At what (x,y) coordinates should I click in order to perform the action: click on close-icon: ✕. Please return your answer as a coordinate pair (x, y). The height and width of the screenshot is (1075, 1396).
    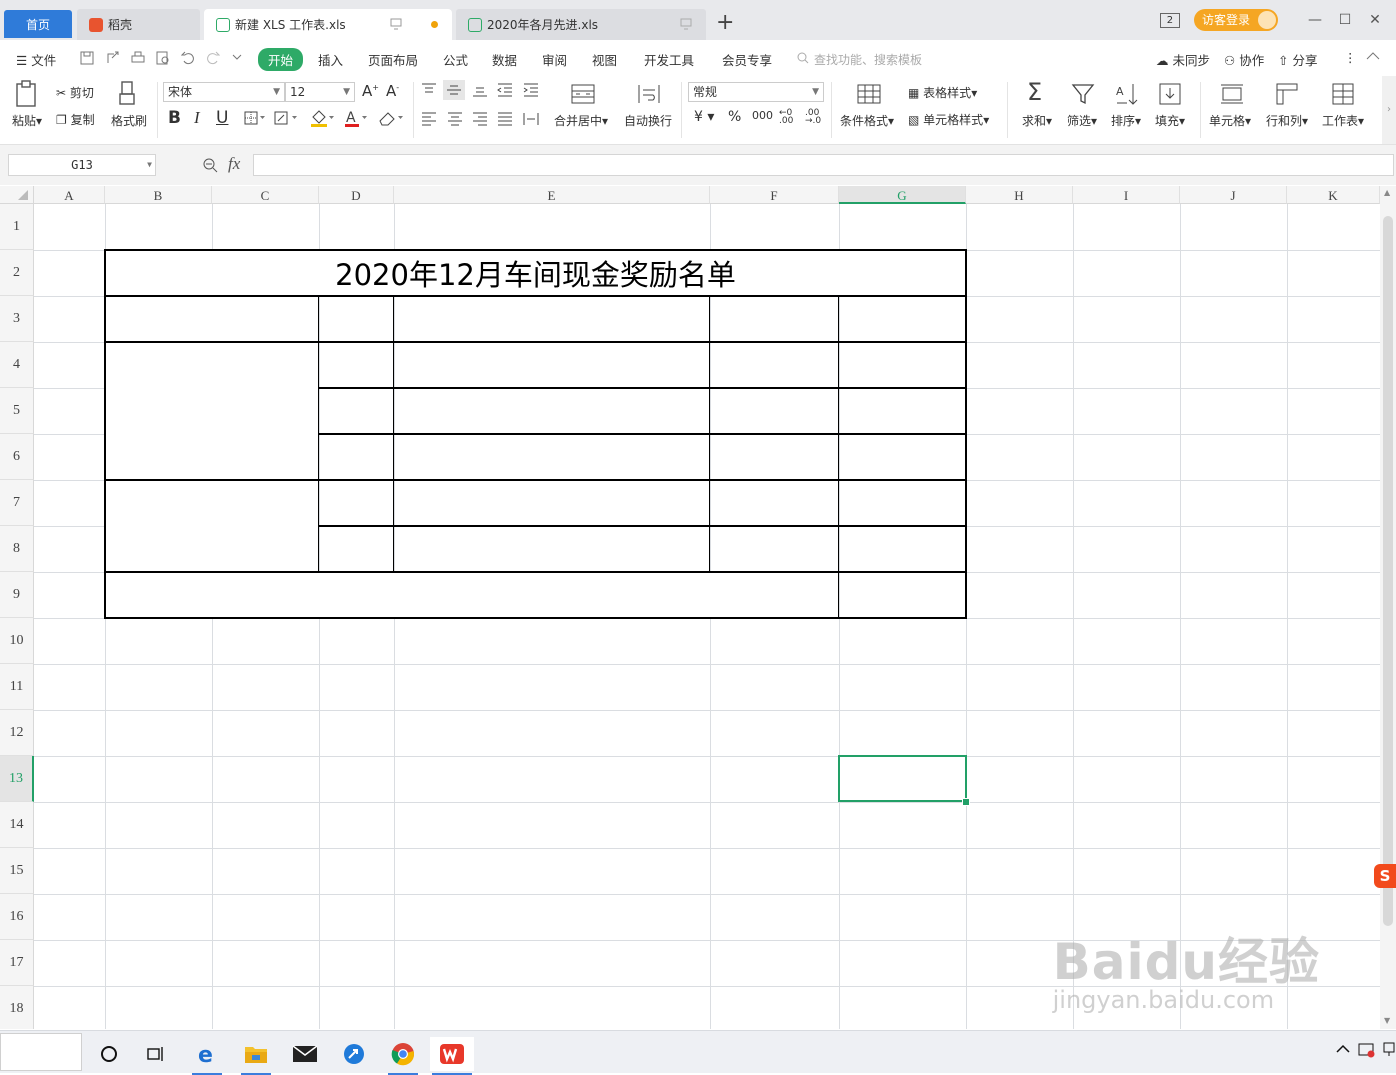
    Looking at the image, I should click on (1375, 20).